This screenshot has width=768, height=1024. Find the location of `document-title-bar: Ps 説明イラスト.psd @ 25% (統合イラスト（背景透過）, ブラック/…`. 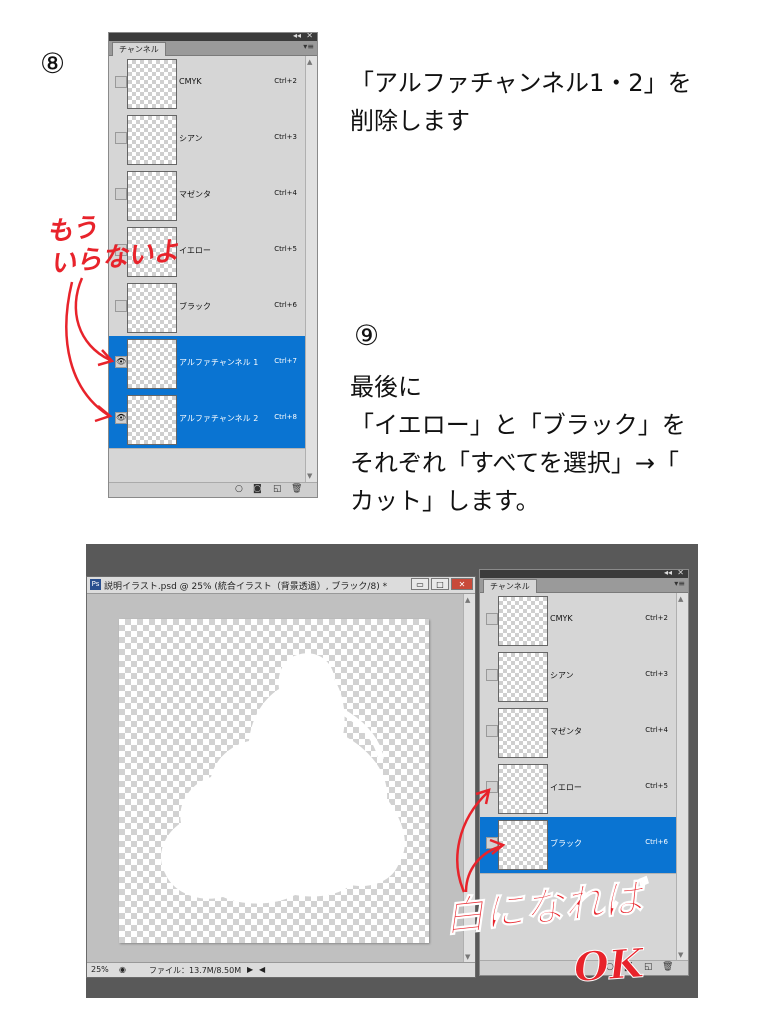

document-title-bar: Ps 説明イラスト.psd @ 25% (統合イラスト（背景透過）, ブラック/… is located at coordinates (281, 585).